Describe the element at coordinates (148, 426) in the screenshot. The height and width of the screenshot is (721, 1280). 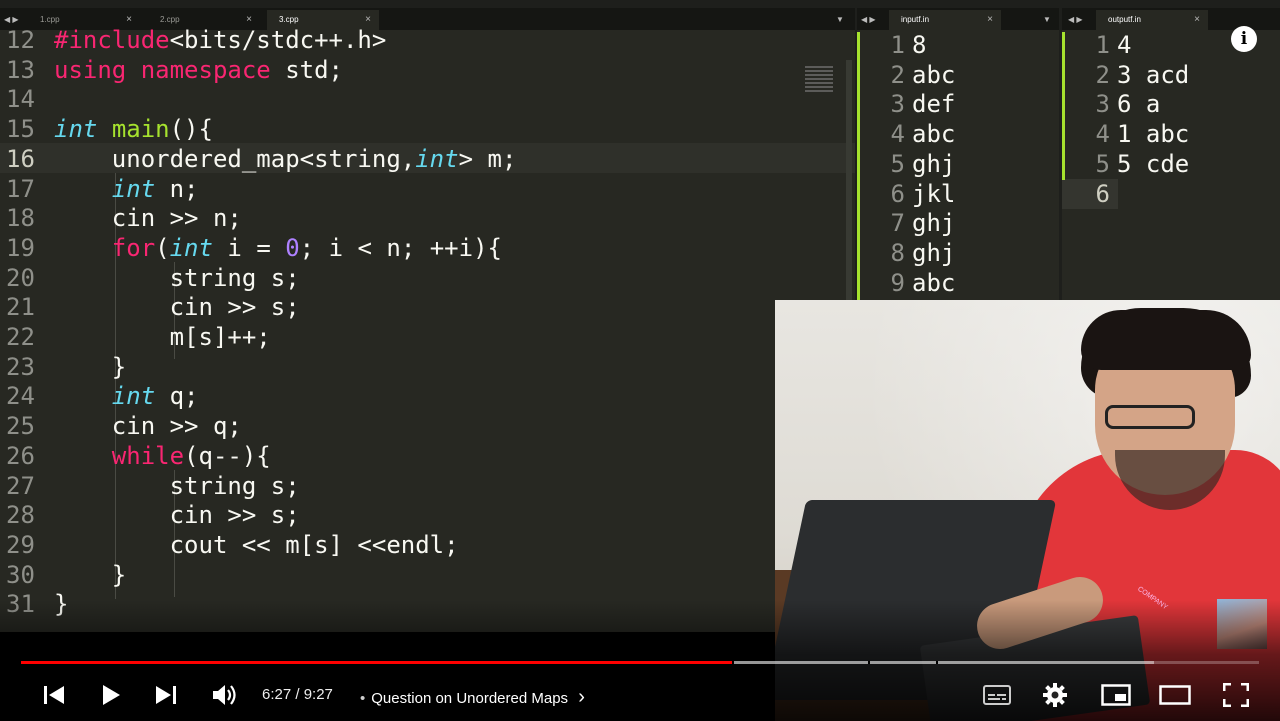
I see `line-text: cin >> q;` at that location.